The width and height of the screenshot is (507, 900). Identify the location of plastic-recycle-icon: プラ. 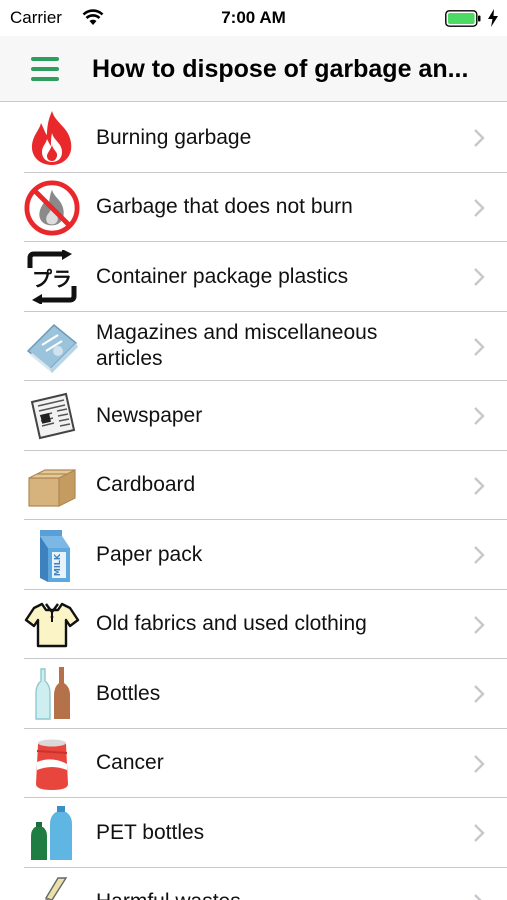
(52, 277).